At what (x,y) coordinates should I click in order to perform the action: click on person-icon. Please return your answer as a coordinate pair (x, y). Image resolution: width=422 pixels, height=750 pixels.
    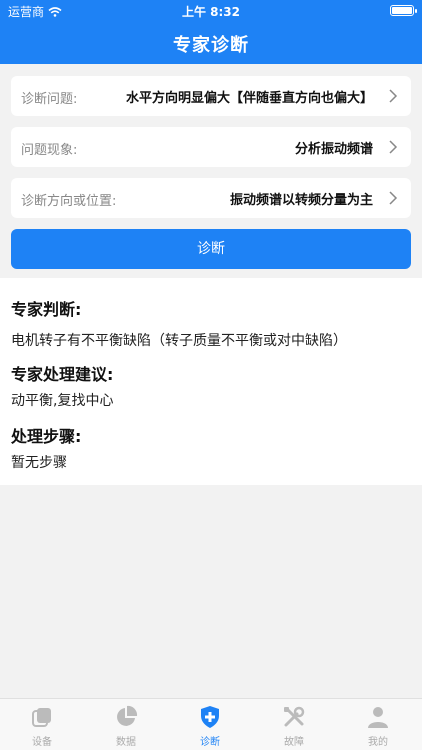
    Looking at the image, I should click on (378, 717).